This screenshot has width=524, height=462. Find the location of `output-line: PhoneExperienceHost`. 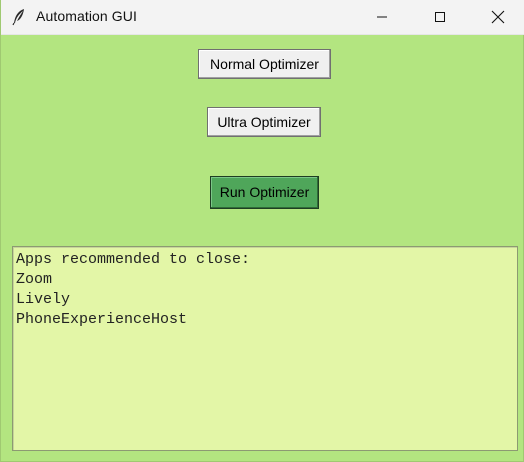

output-line: PhoneExperienceHost is located at coordinates (102, 319).